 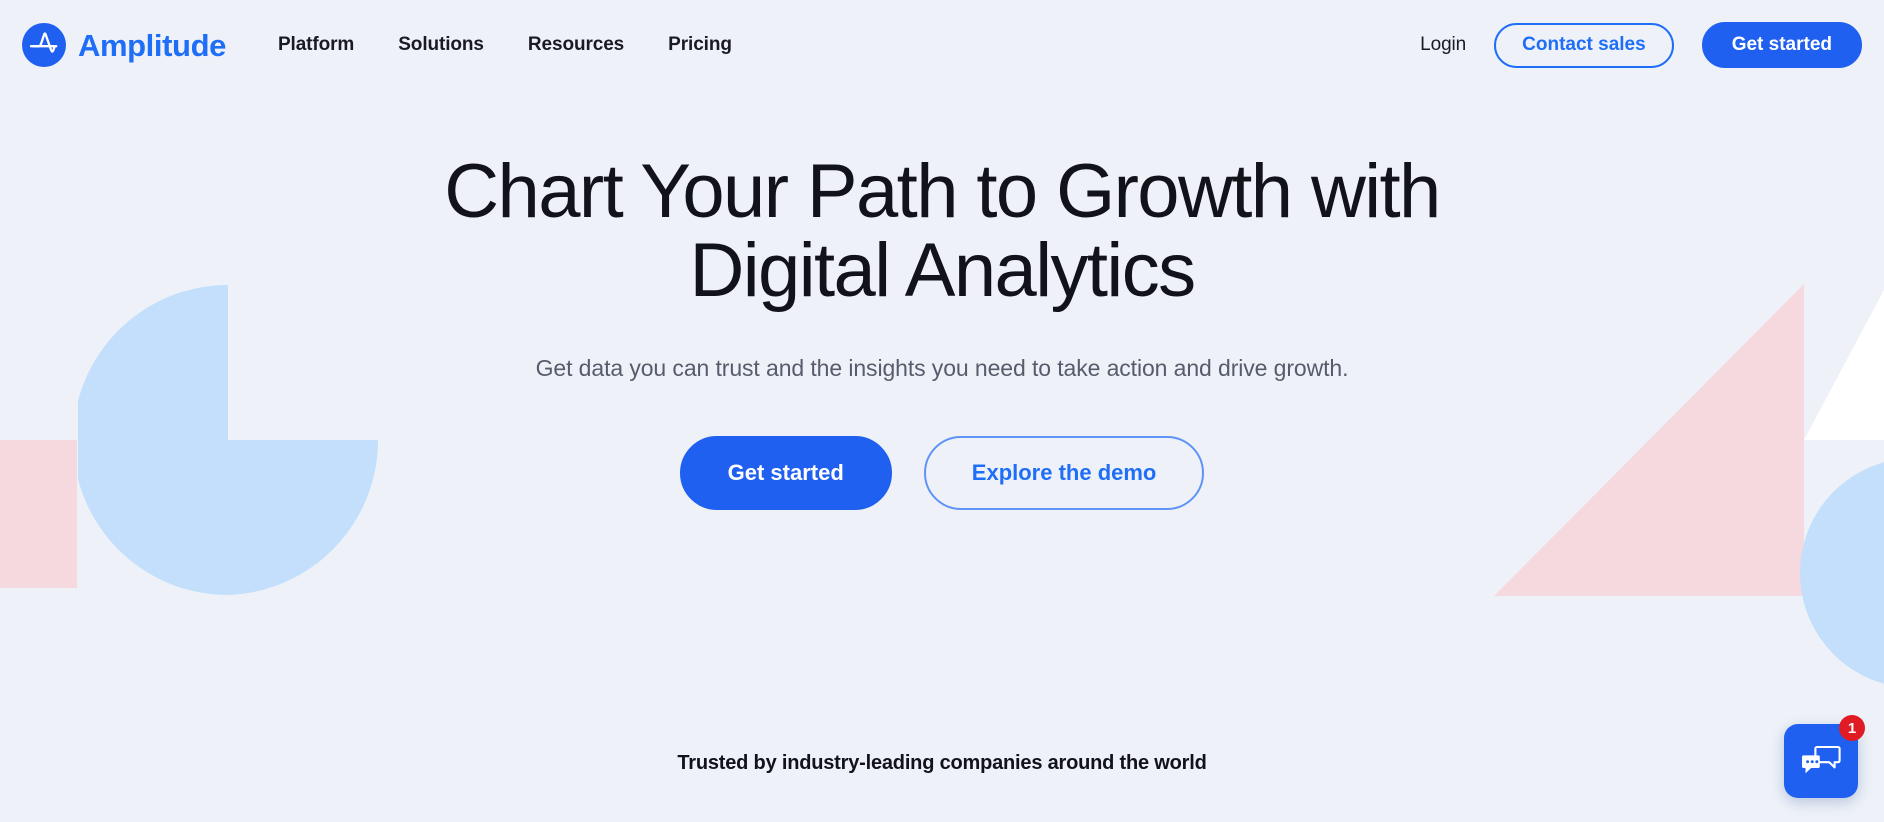 What do you see at coordinates (700, 45) in the screenshot?
I see `nav-item-pricing: Pricing` at bounding box center [700, 45].